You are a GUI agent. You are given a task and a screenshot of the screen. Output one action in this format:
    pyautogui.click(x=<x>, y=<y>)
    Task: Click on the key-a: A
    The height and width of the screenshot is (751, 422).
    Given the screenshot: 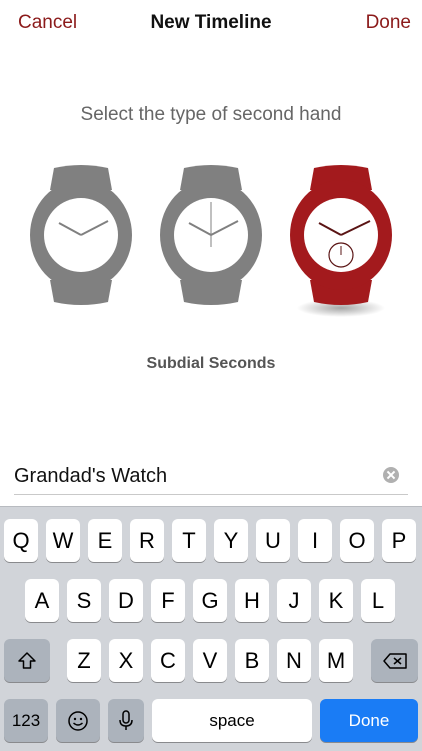 What is the action you would take?
    pyautogui.click(x=42, y=600)
    